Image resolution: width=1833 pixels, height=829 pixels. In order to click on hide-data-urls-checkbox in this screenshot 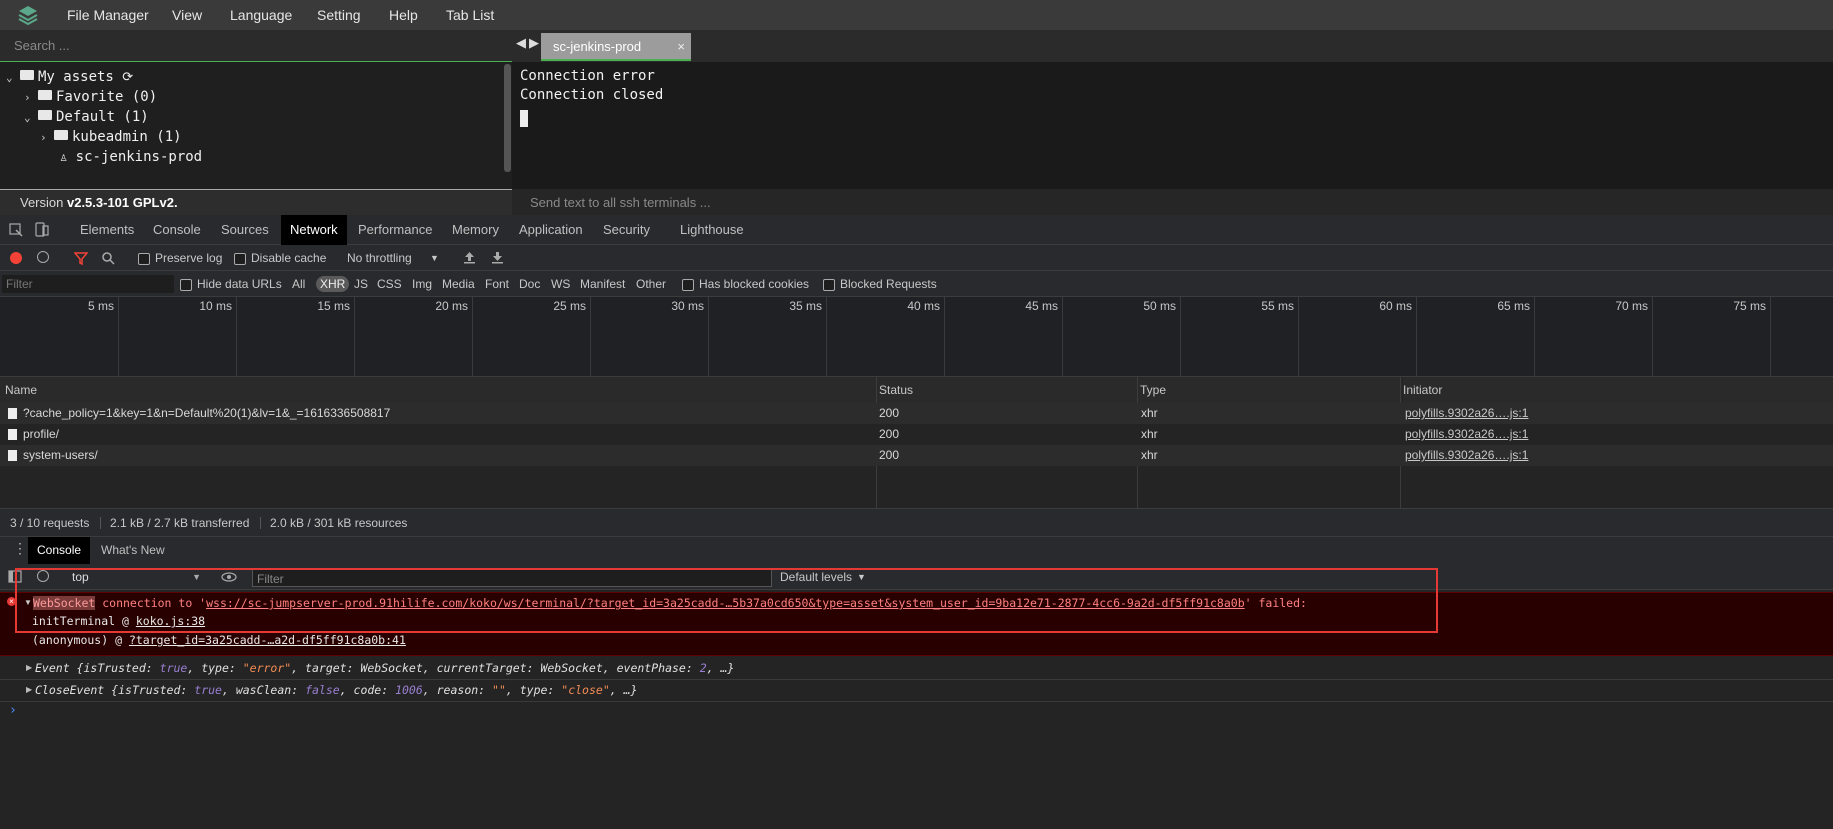, I will do `click(186, 285)`.